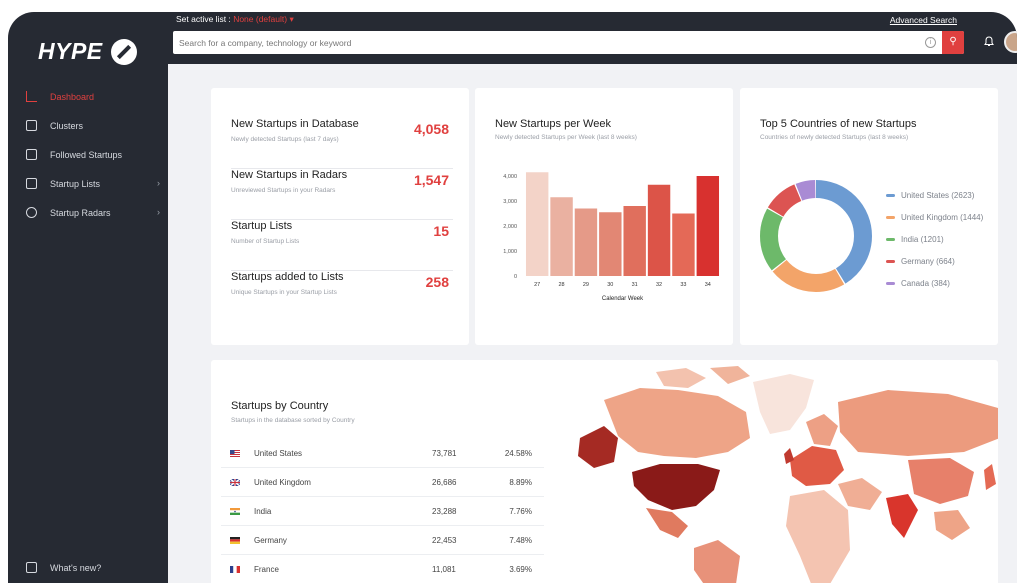 The width and height of the screenshot is (1017, 583). Describe the element at coordinates (444, 540) in the screenshot. I see `country-count: 22,453` at that location.